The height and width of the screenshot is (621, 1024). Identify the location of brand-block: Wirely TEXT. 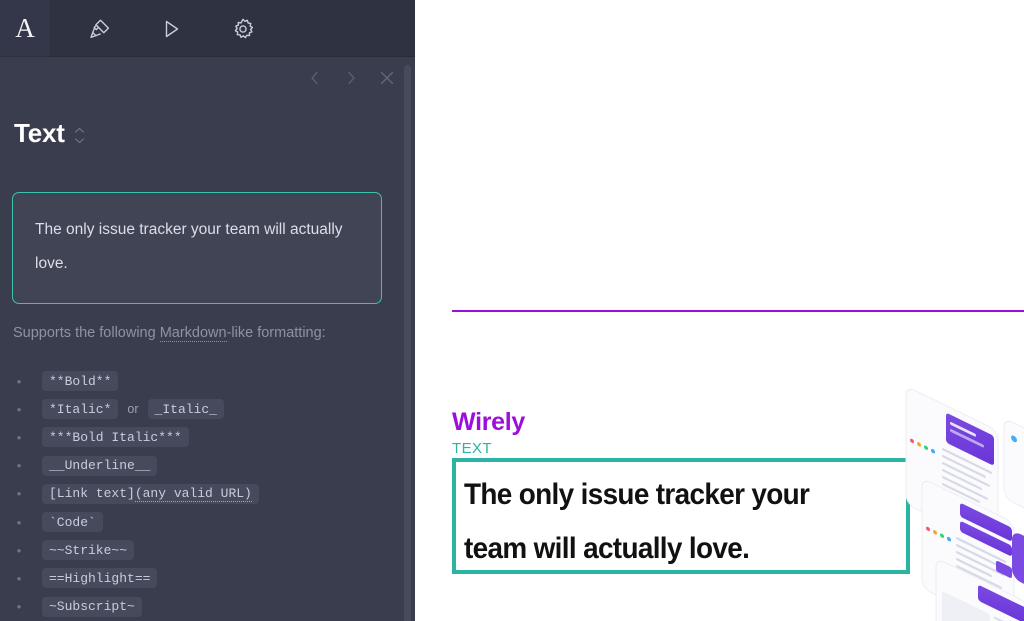
(489, 432).